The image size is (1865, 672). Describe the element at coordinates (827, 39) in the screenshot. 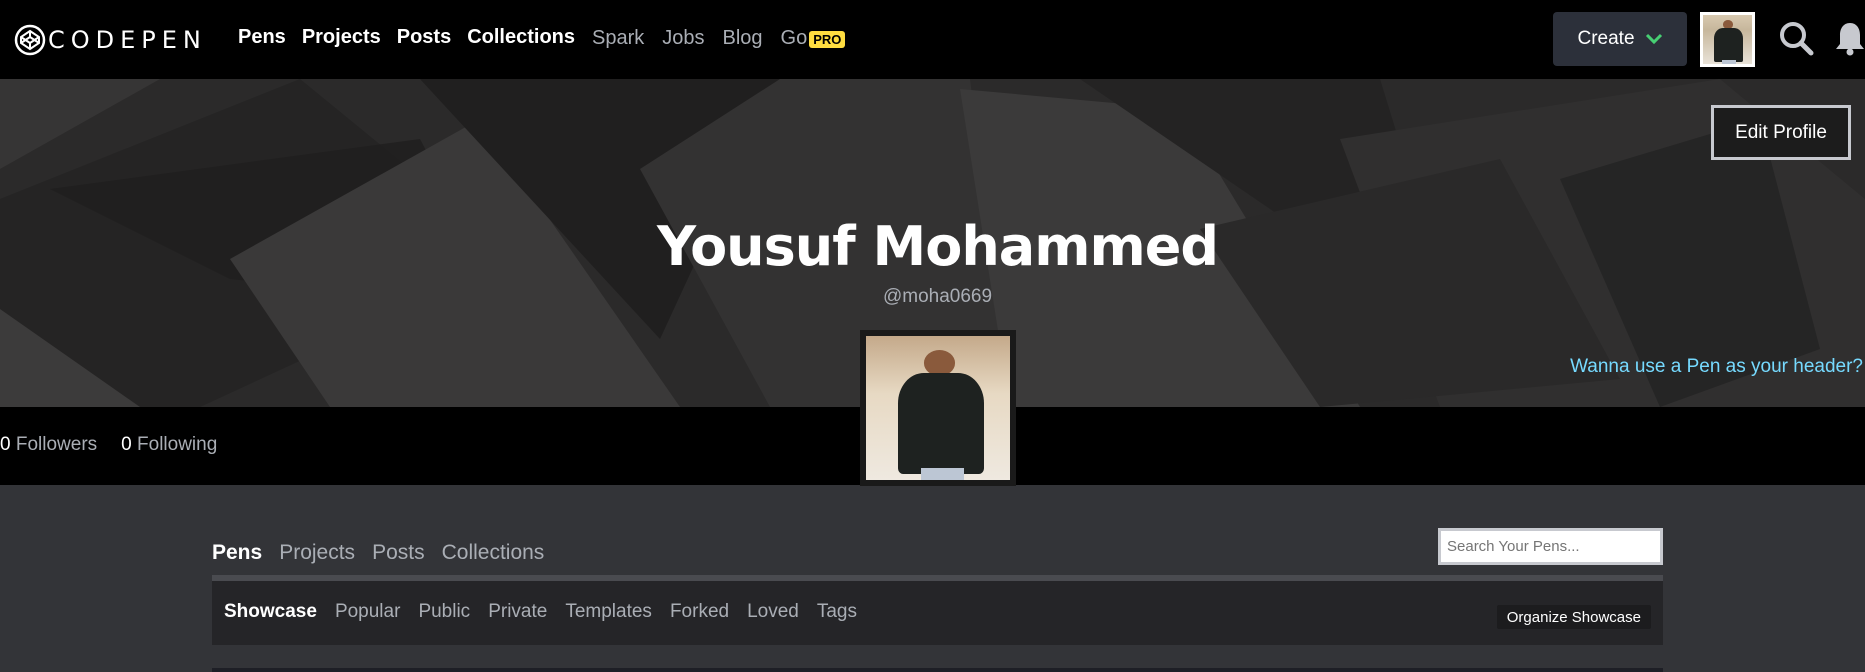

I see `pro-badge: PRO` at that location.